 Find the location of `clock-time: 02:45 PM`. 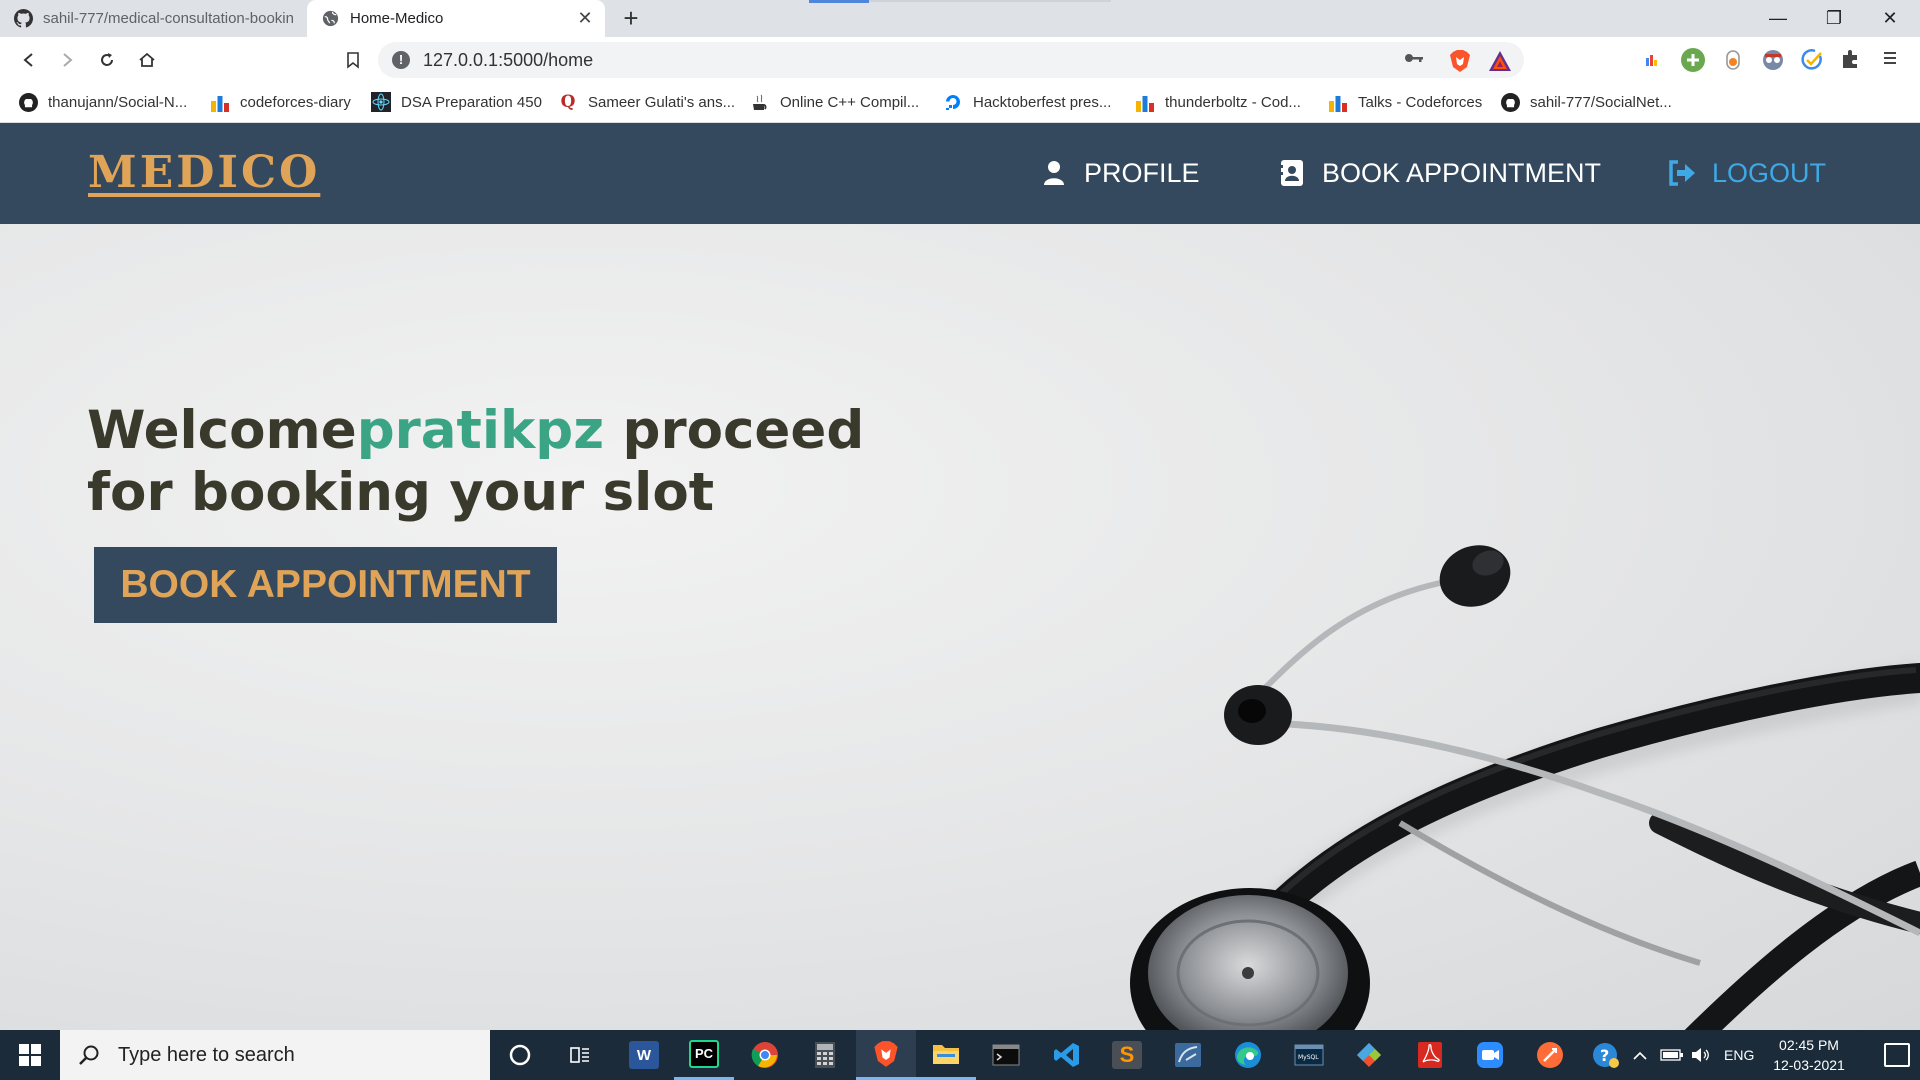

clock-time: 02:45 PM is located at coordinates (1809, 1045).